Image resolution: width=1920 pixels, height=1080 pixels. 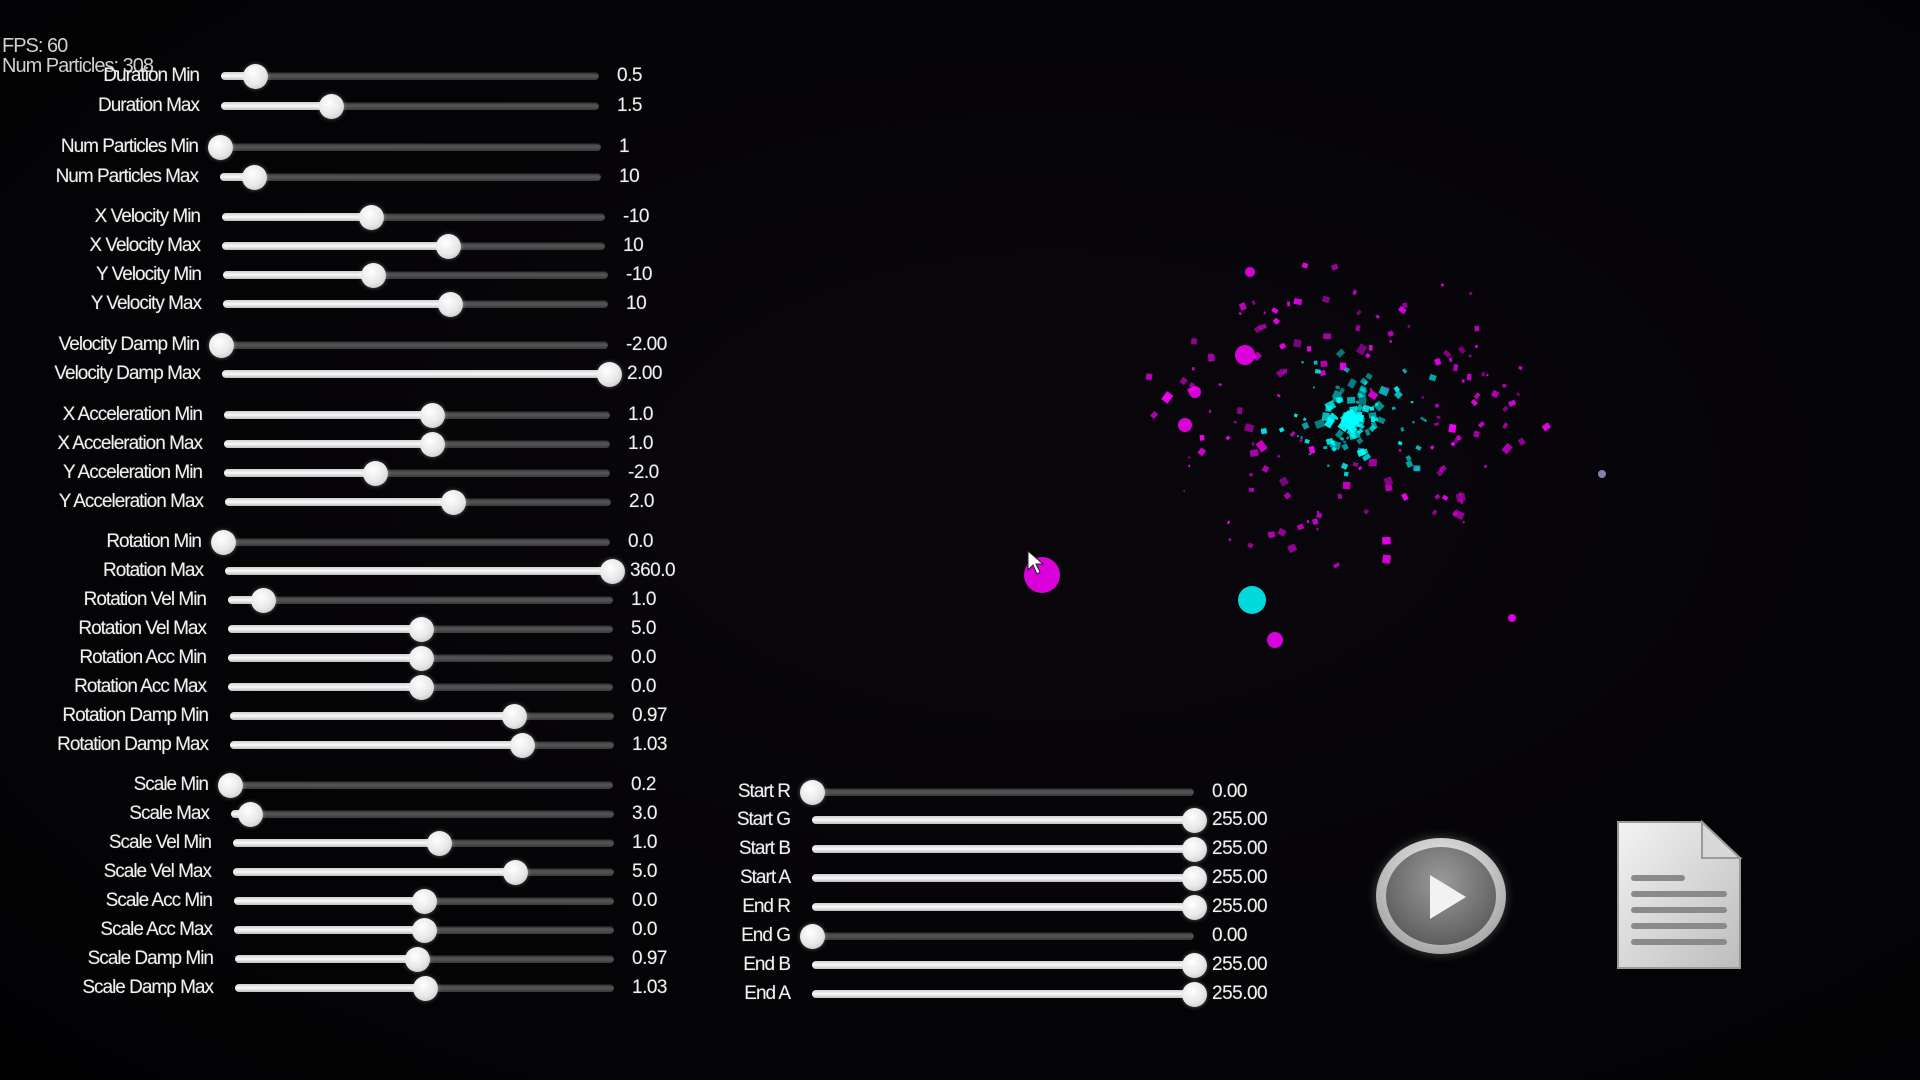 I want to click on file-button, so click(x=1678, y=895).